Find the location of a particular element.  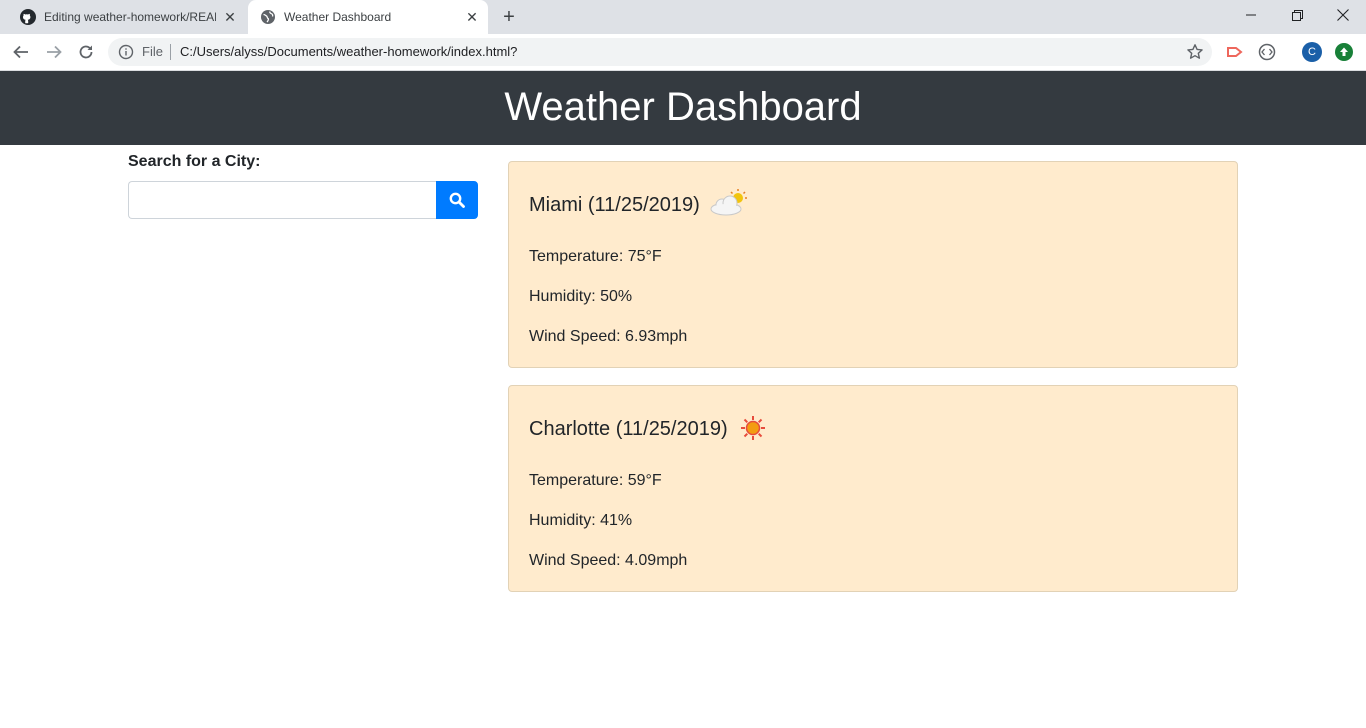

search-icon is located at coordinates (457, 200).